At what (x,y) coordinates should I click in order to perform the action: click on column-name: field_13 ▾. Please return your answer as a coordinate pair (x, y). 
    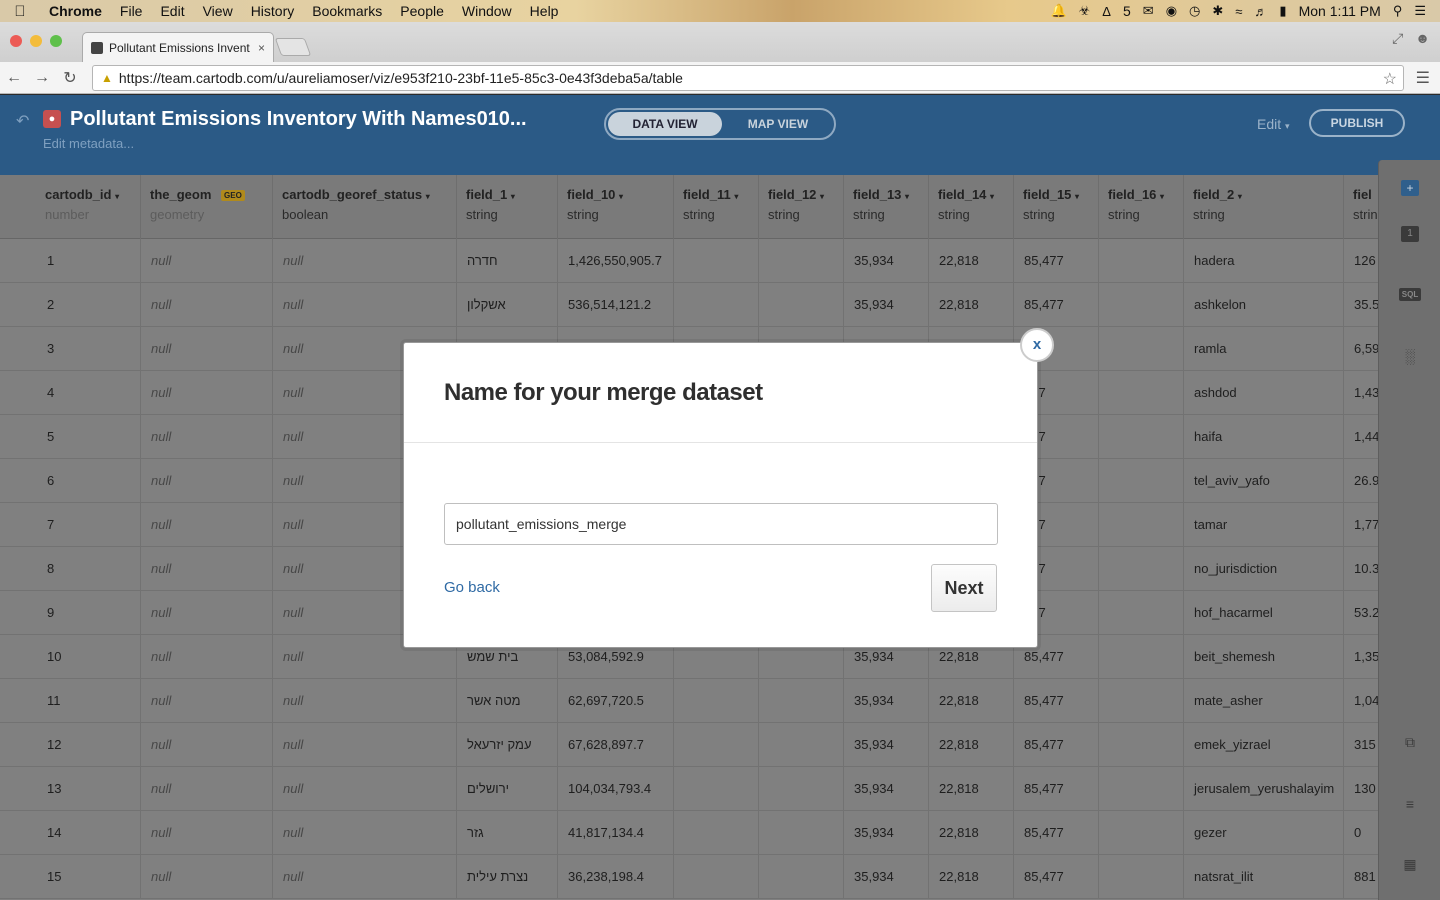
    Looking at the image, I should click on (890, 194).